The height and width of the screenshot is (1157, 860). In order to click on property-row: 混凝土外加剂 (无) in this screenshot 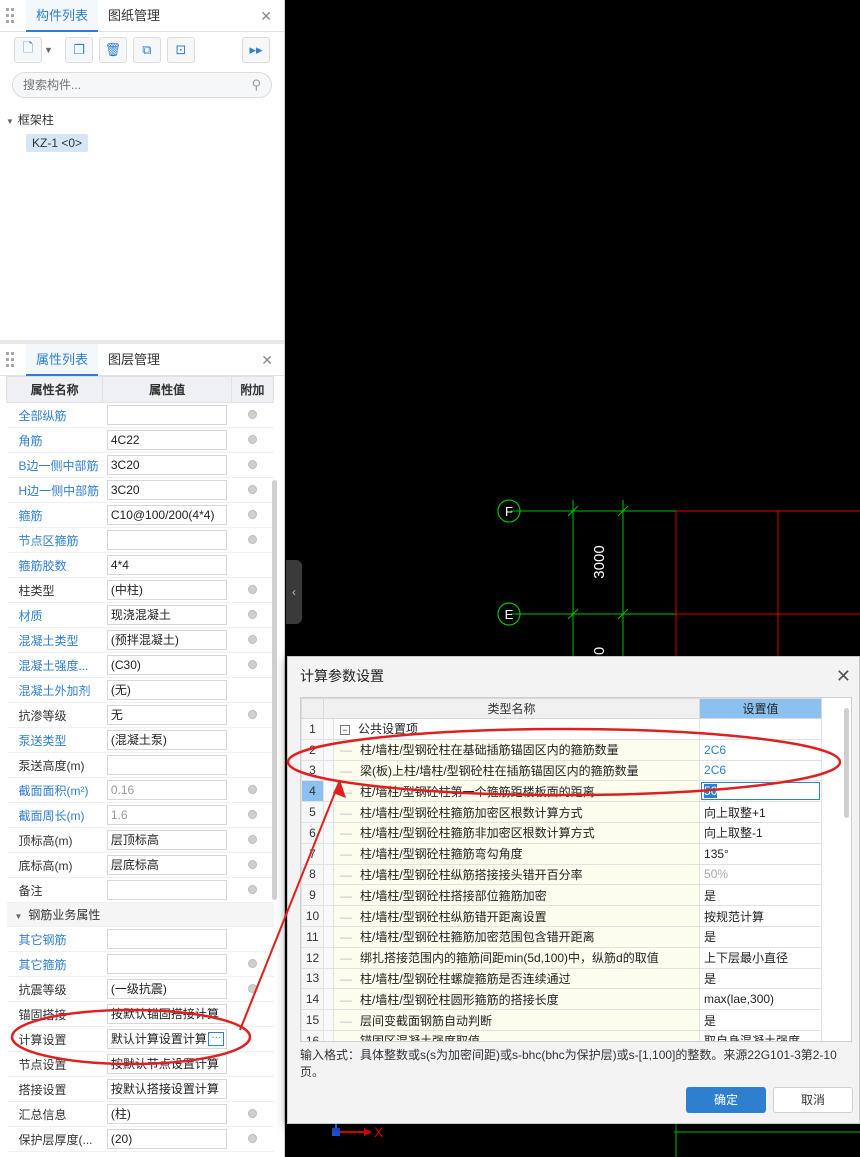, I will do `click(140, 690)`.